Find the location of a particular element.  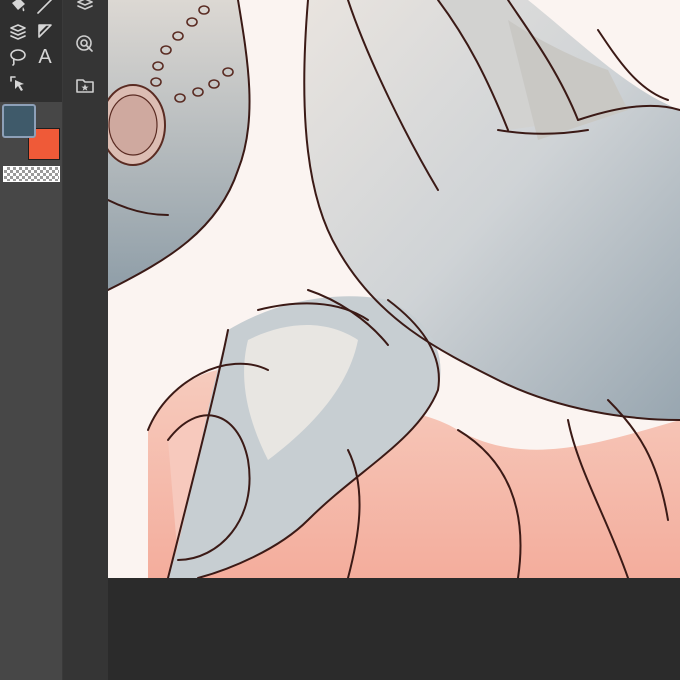

zoom-button is located at coordinates (85, 44).